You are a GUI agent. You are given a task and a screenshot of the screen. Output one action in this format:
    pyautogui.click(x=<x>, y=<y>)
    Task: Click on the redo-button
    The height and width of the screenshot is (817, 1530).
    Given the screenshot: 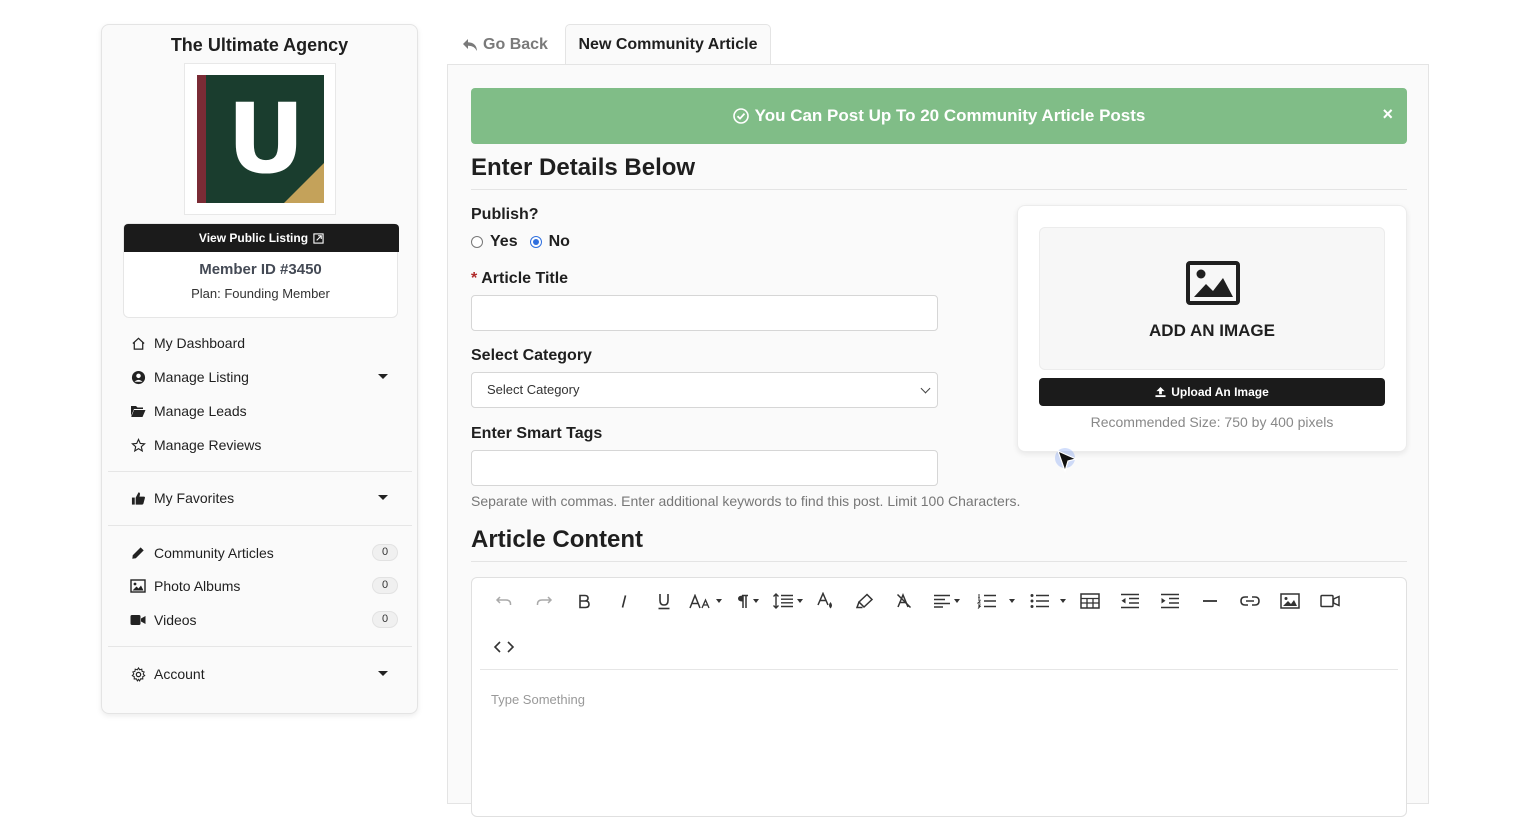 What is the action you would take?
    pyautogui.click(x=544, y=601)
    